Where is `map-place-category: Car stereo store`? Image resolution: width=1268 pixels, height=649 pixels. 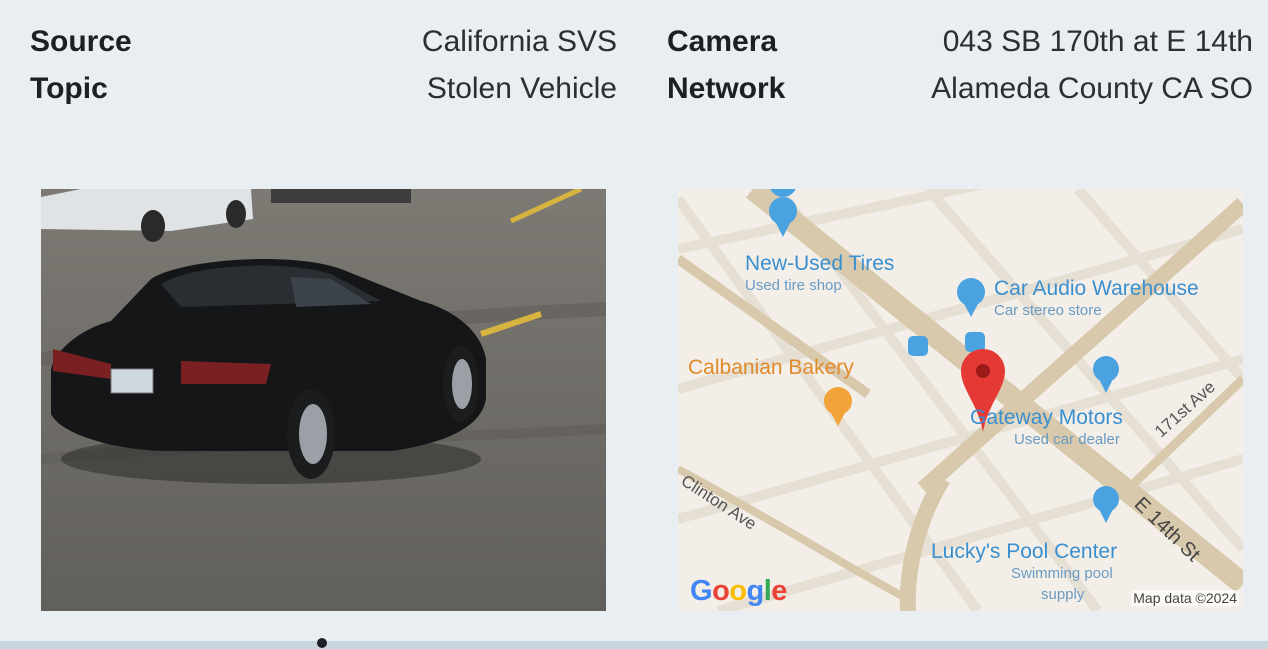
map-place-category: Car stereo store is located at coordinates (1048, 310).